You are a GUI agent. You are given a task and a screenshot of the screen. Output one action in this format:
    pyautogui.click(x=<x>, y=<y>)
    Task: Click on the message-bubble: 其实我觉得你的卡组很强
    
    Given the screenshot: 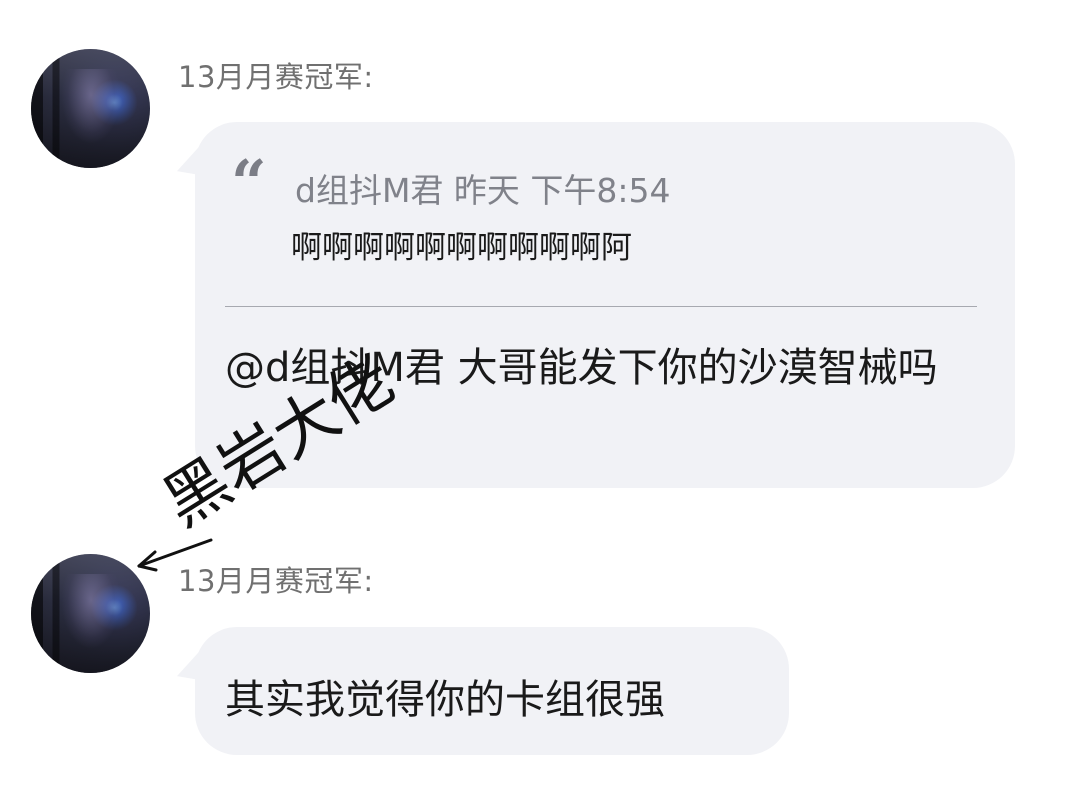 What is the action you would take?
    pyautogui.click(x=492, y=691)
    